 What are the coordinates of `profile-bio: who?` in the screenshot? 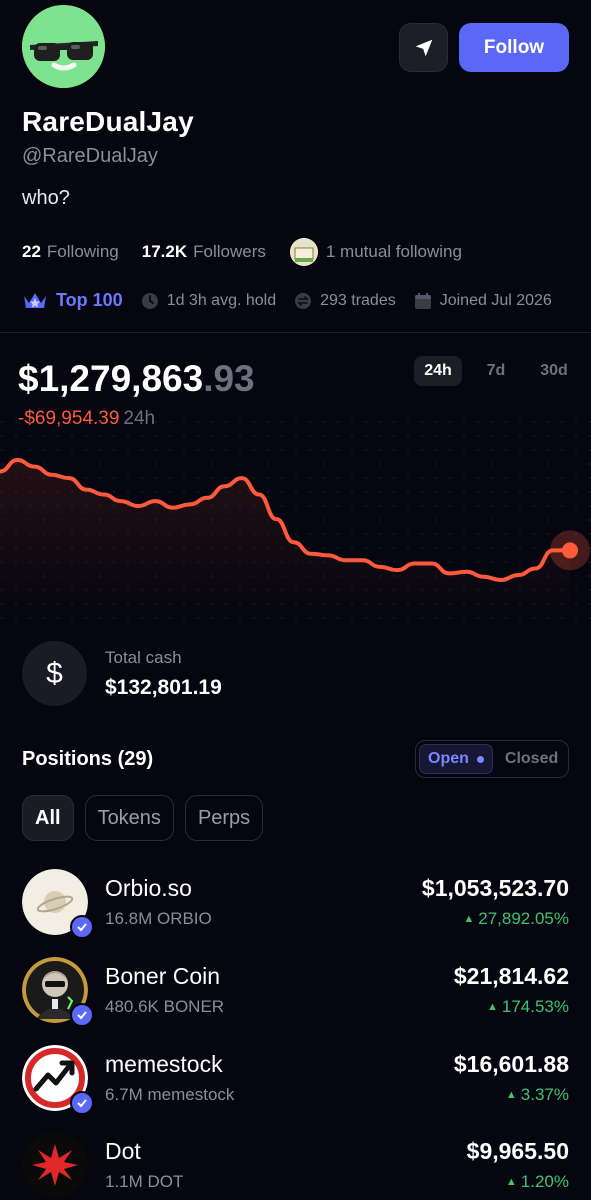 It's located at (46, 198).